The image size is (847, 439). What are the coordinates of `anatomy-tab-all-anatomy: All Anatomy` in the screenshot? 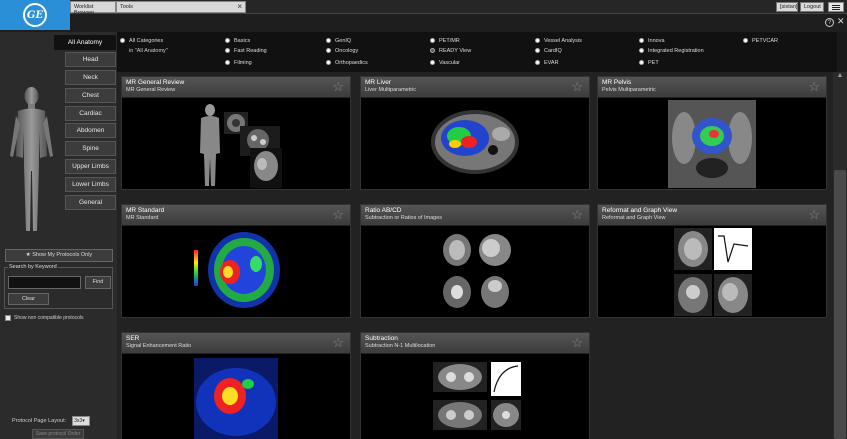 It's located at (85, 42).